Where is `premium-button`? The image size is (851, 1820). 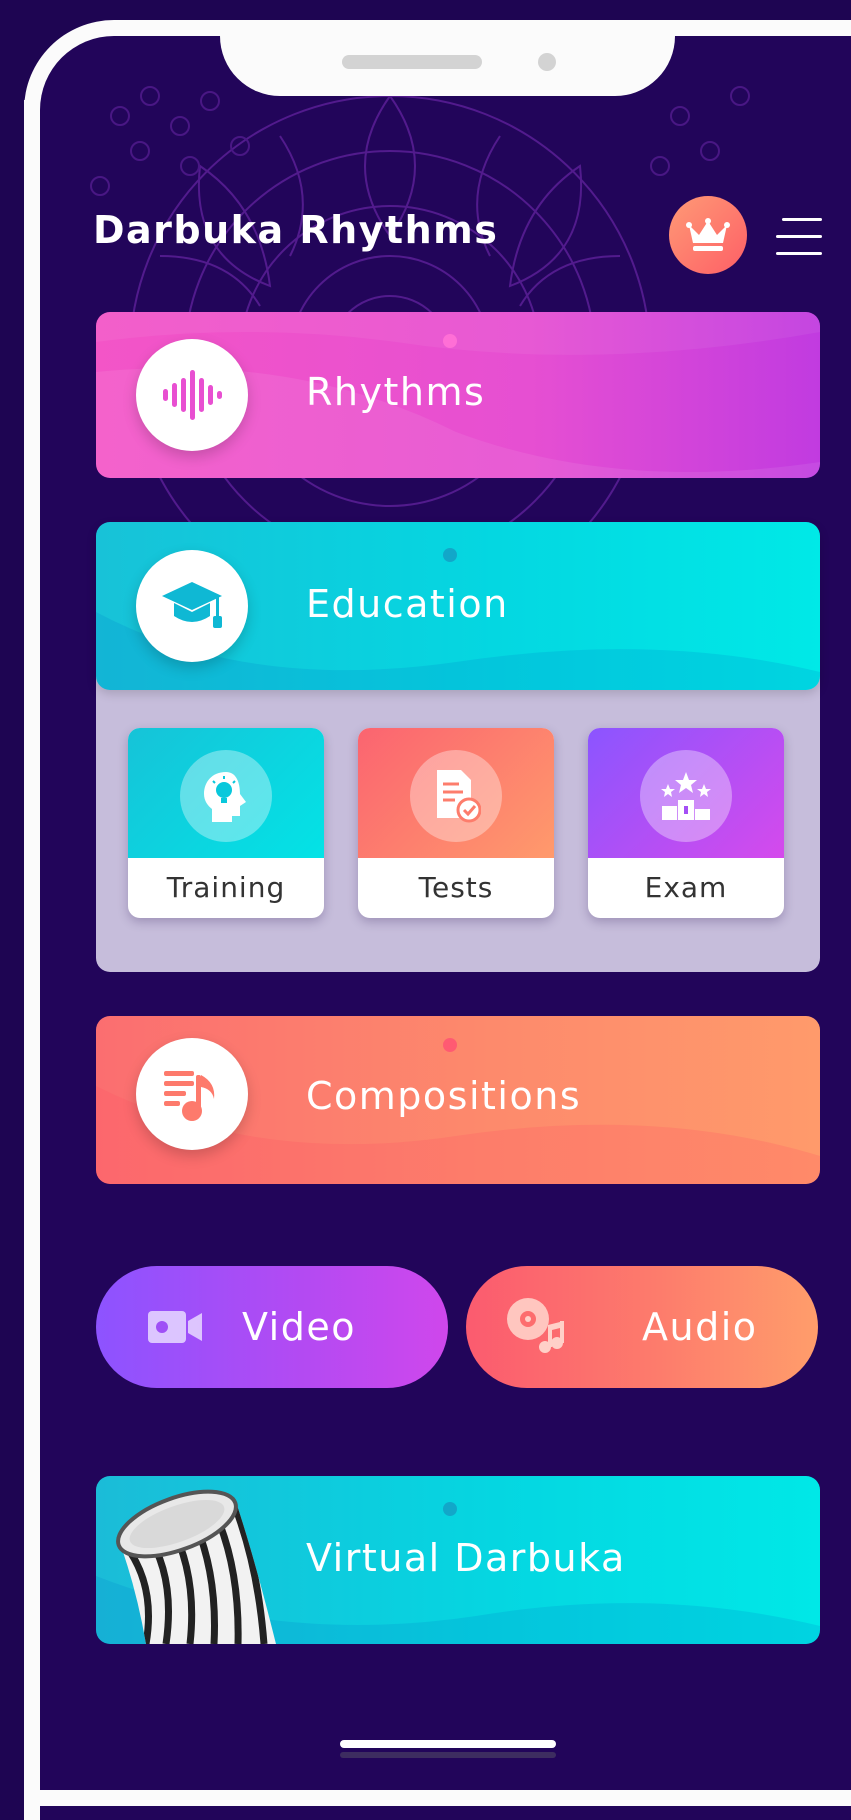 premium-button is located at coordinates (708, 235).